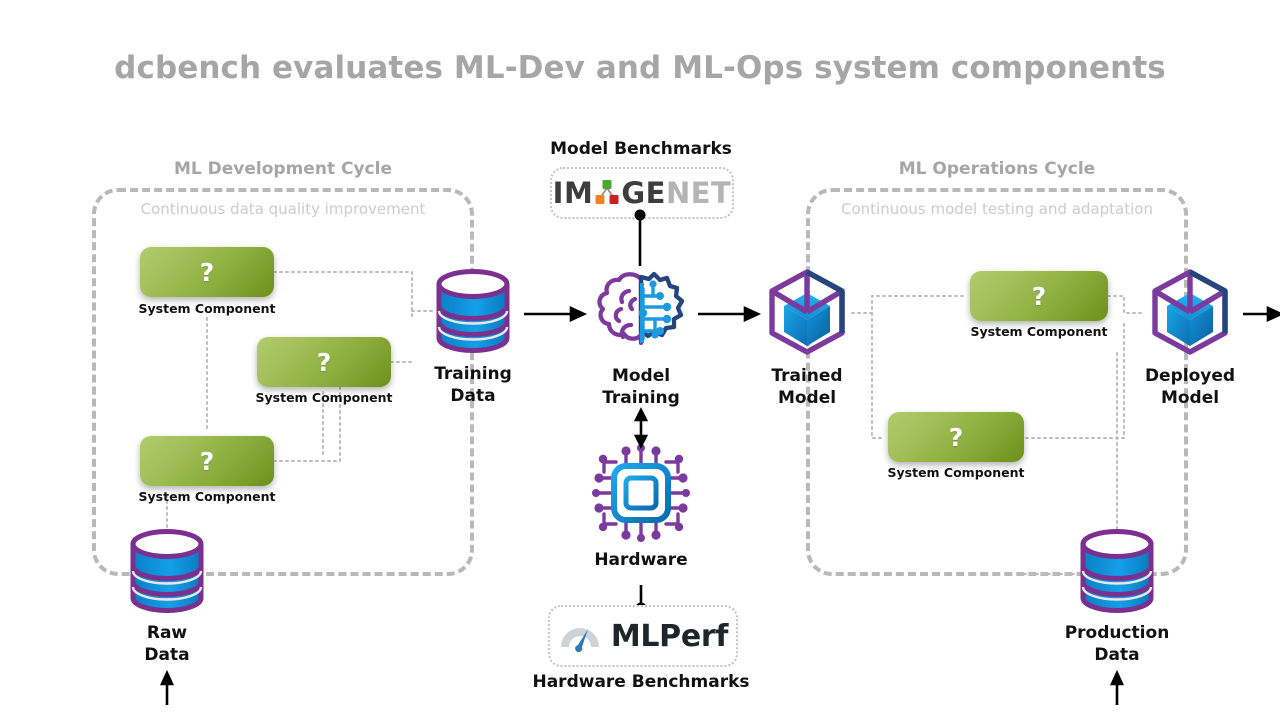 This screenshot has height=720, width=1280. What do you see at coordinates (283, 209) in the screenshot?
I see `ml-development-cycle-subtitle: Continuous data quality improvement` at bounding box center [283, 209].